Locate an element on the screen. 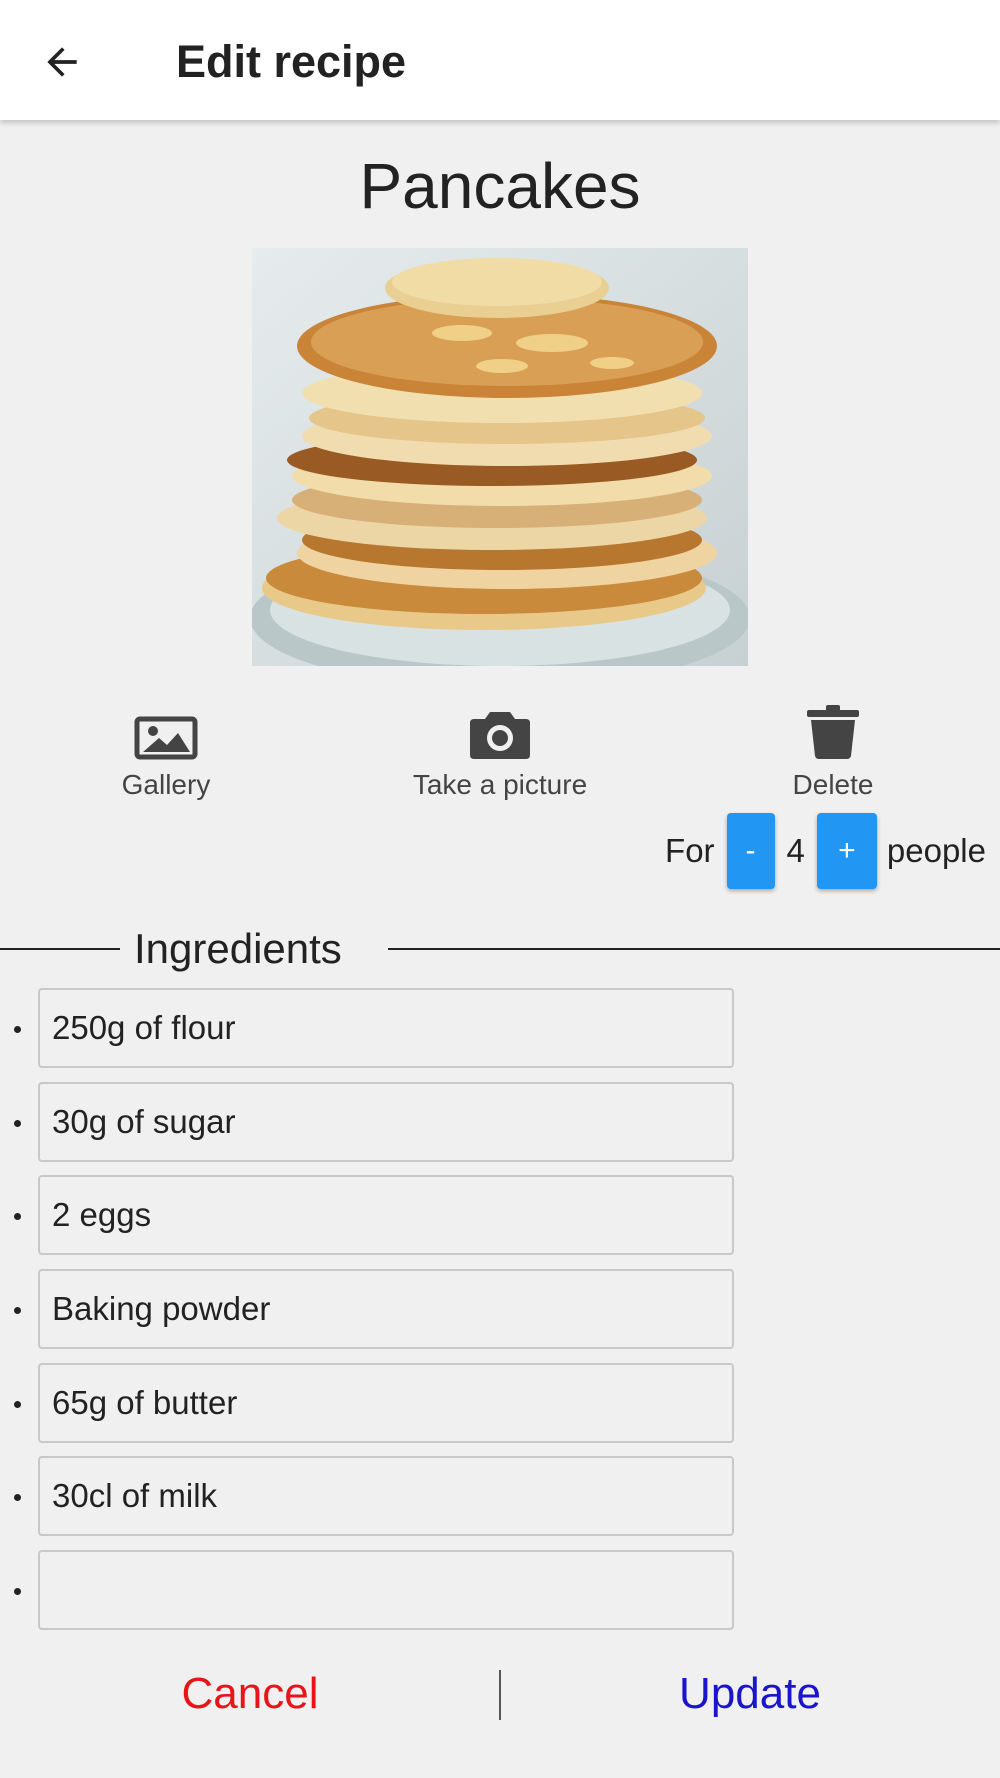 This screenshot has height=1778, width=1000. delete-label: Delete is located at coordinates (833, 784).